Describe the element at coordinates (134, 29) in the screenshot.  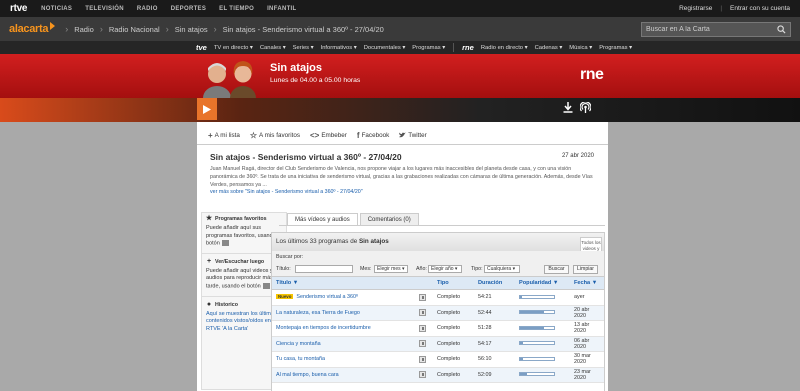
I see `breadcrumb-rne: Radio Nacional` at that location.